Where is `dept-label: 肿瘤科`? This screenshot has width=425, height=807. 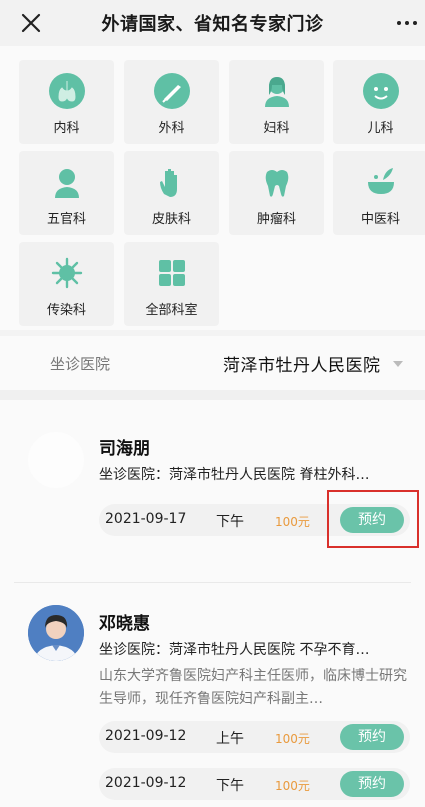 dept-label: 肿瘤科 is located at coordinates (276, 219).